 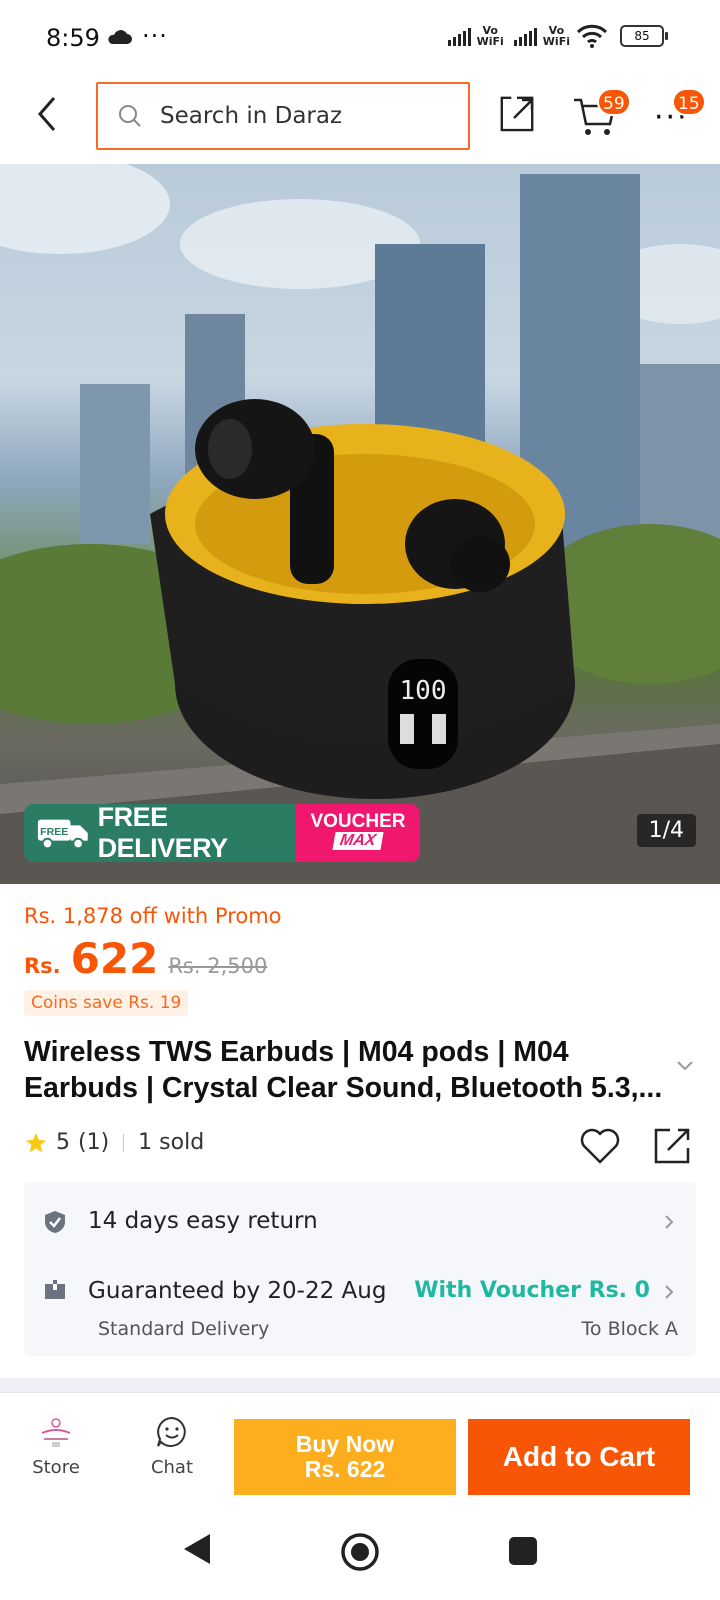 What do you see at coordinates (56, 1432) in the screenshot?
I see `store-logo-icon` at bounding box center [56, 1432].